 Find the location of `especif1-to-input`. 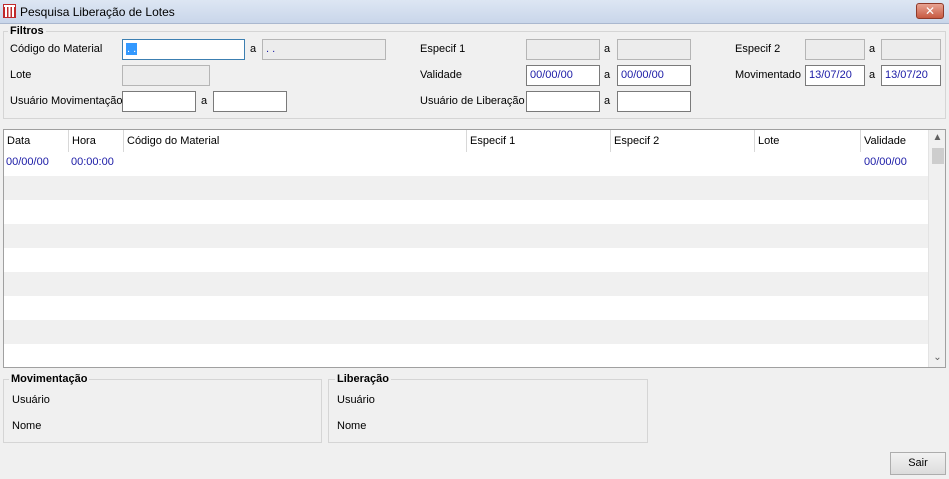

especif1-to-input is located at coordinates (654, 49).